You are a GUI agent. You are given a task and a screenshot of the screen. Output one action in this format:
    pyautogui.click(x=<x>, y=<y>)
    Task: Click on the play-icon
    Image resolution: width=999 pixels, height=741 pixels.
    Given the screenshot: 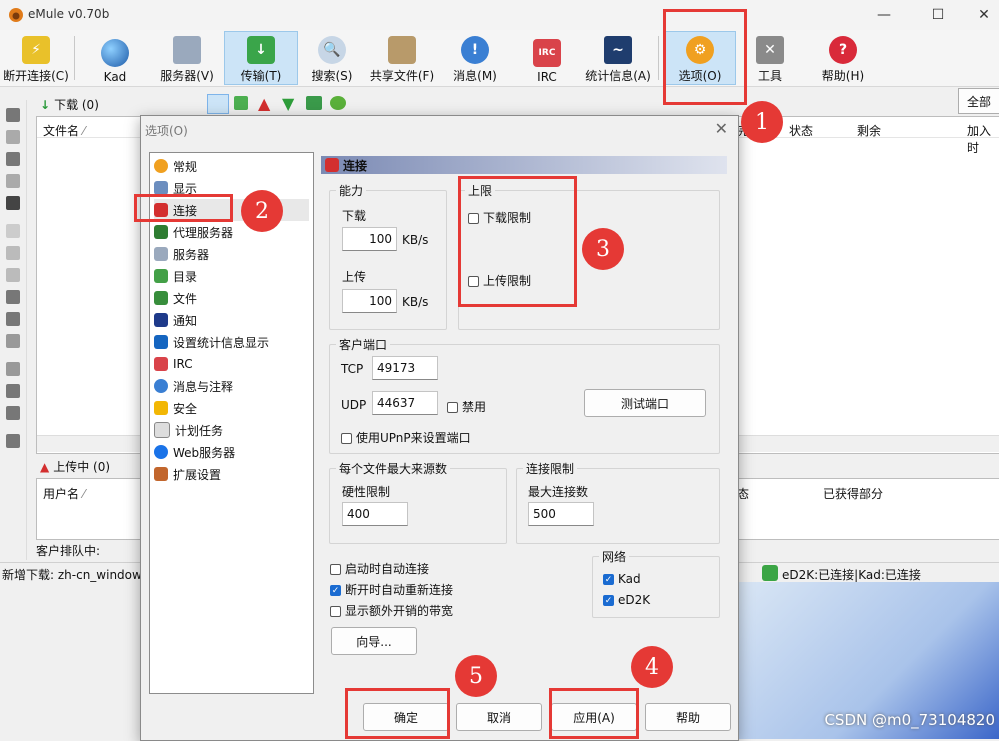 What is the action you would take?
    pyautogui.click(x=13, y=181)
    